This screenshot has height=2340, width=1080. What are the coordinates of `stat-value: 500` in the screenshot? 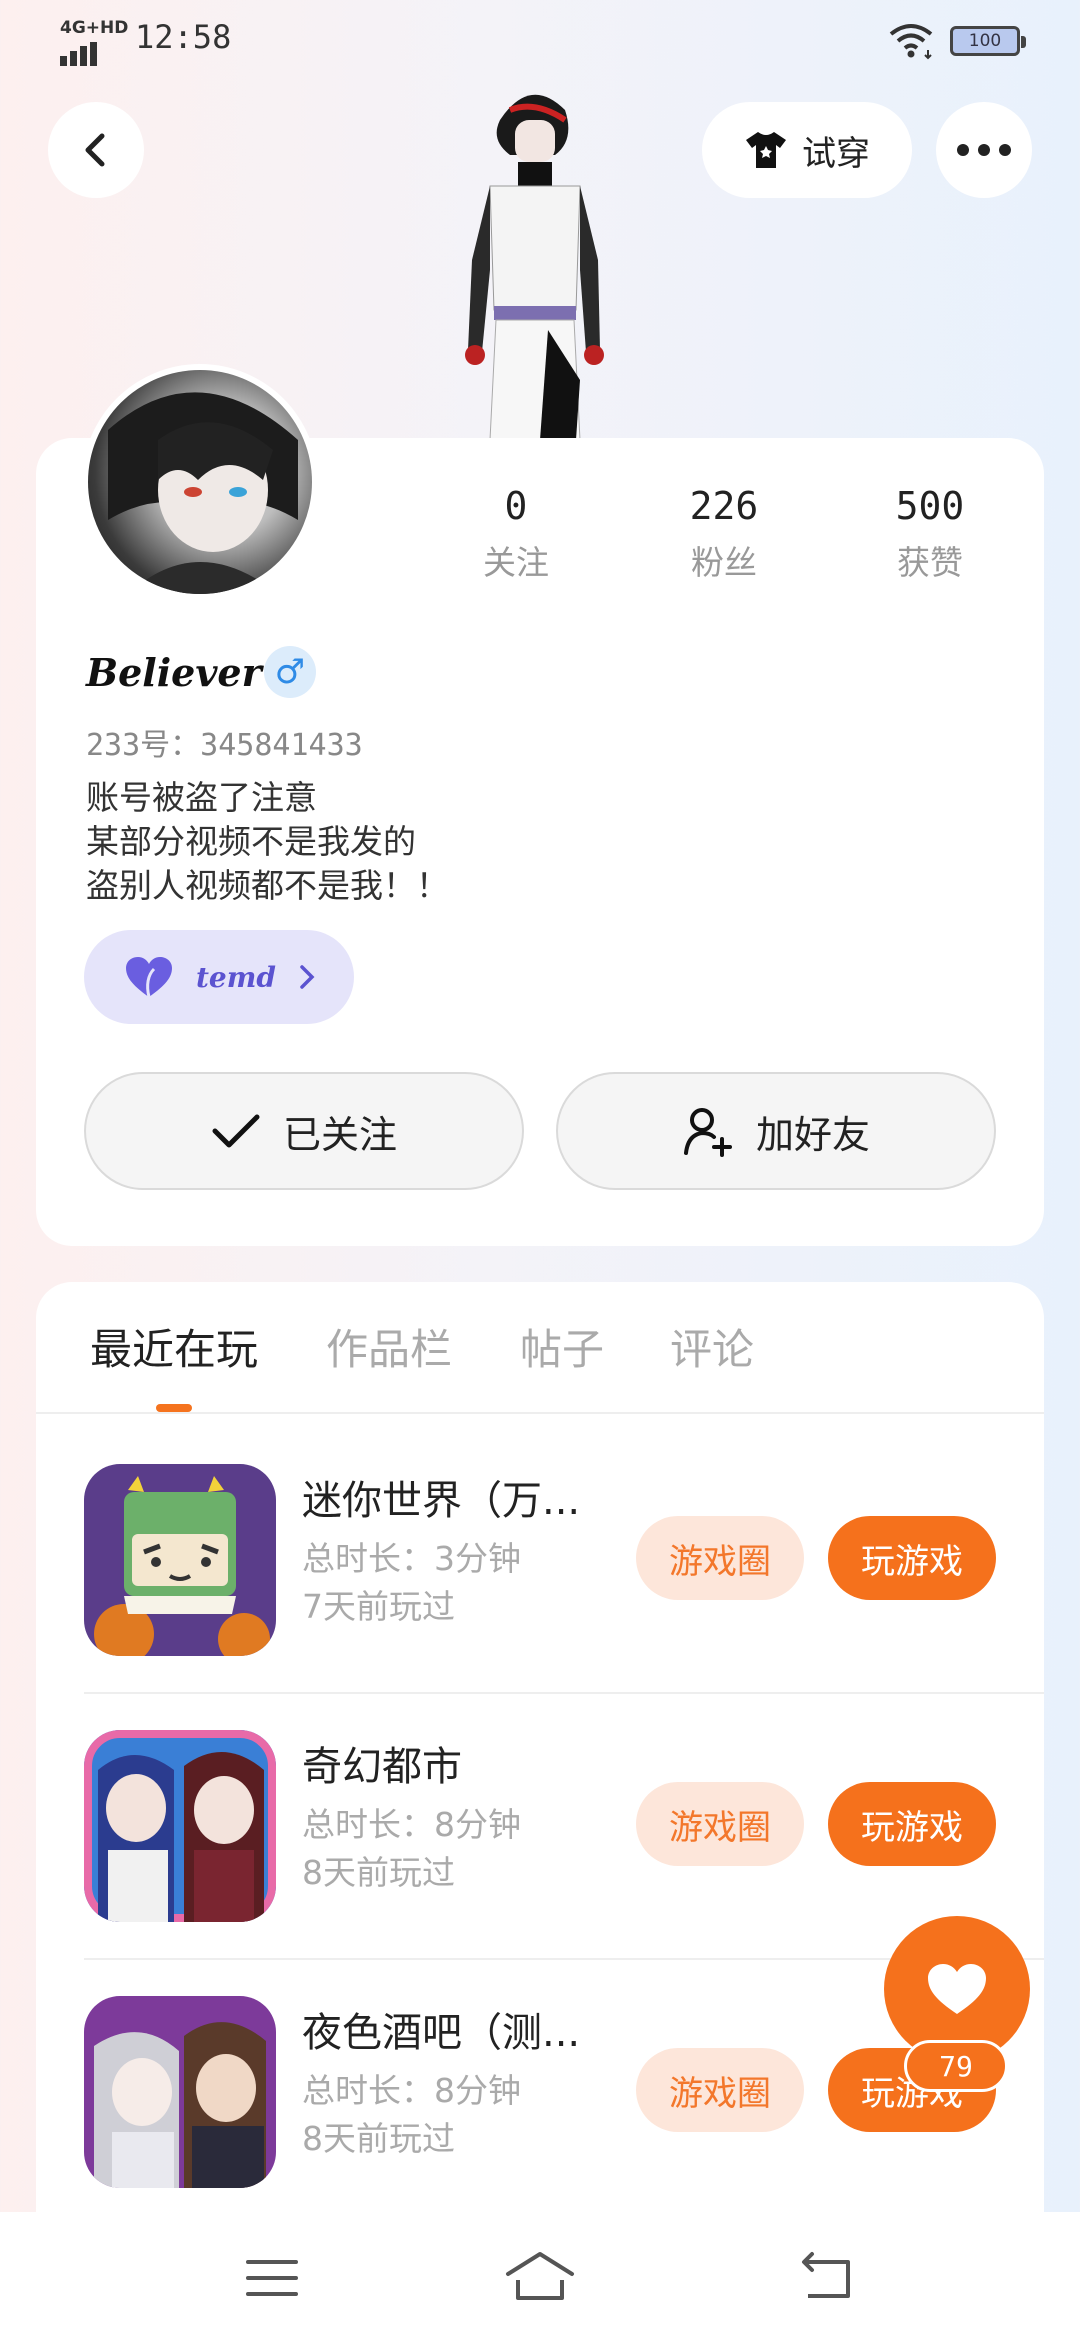 It's located at (930, 506).